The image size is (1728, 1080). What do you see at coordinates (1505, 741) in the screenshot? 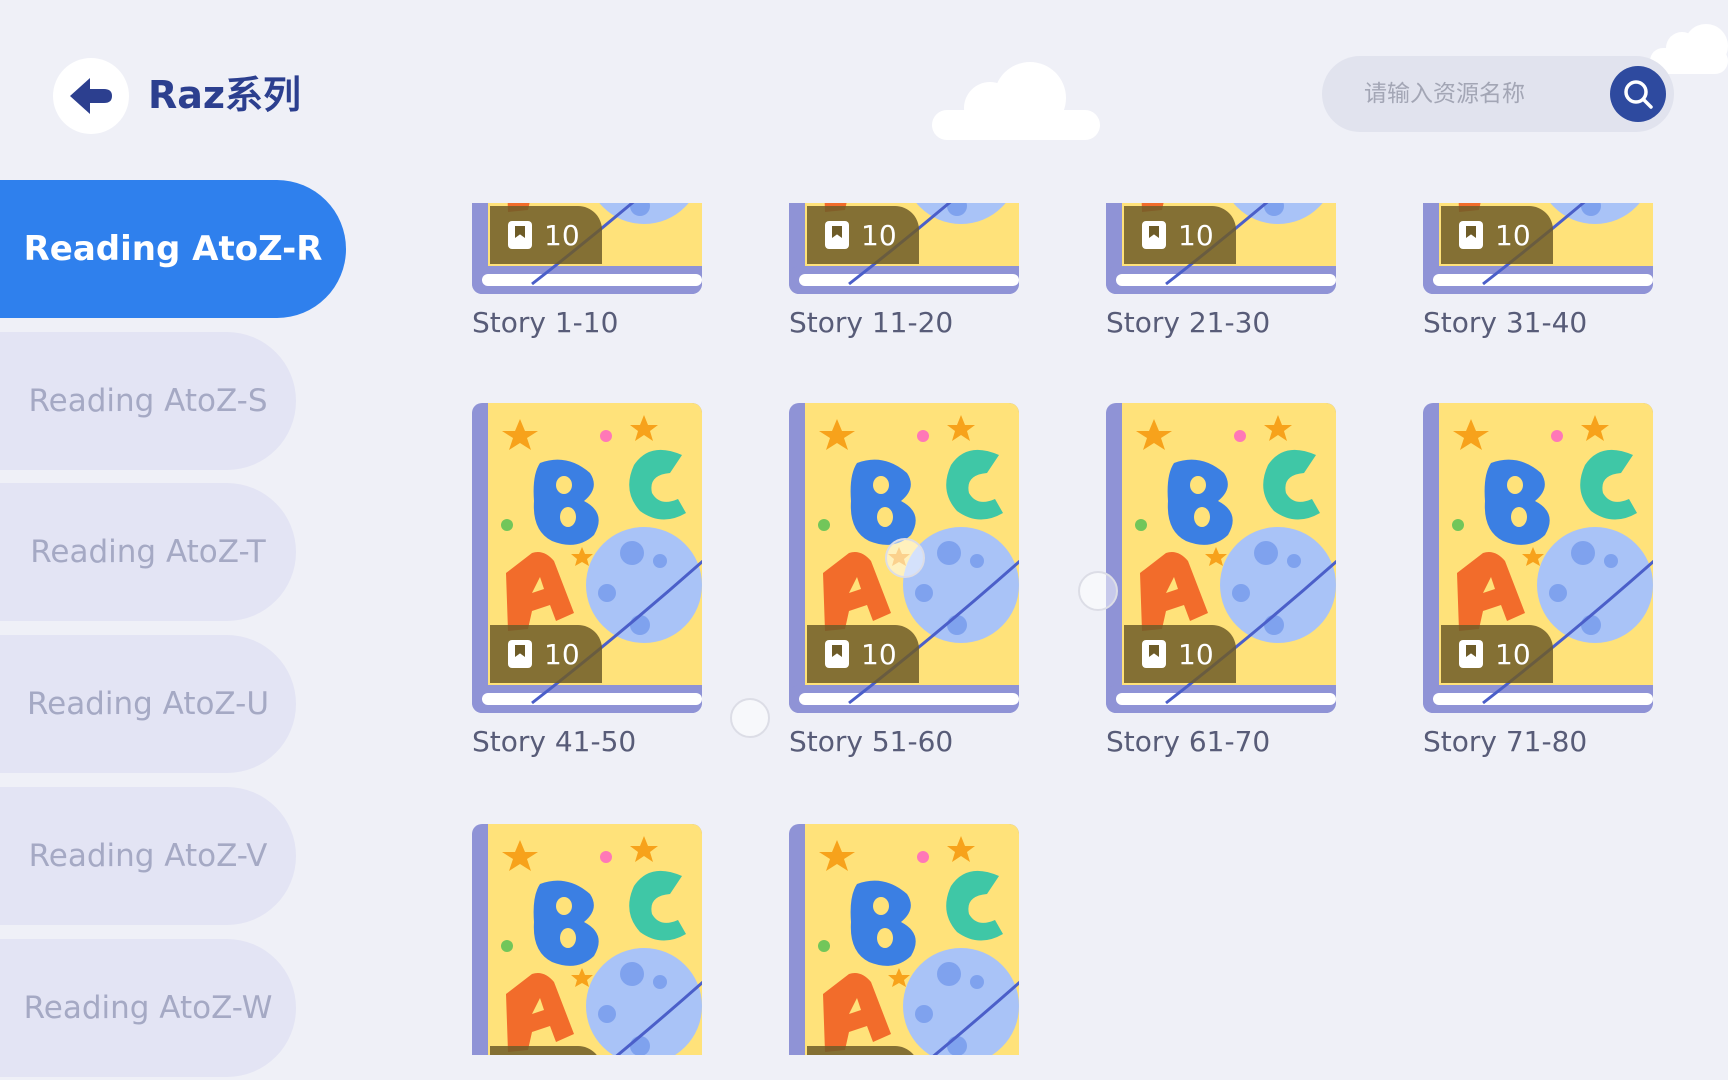
I see `book-title: Story 71-80` at bounding box center [1505, 741].